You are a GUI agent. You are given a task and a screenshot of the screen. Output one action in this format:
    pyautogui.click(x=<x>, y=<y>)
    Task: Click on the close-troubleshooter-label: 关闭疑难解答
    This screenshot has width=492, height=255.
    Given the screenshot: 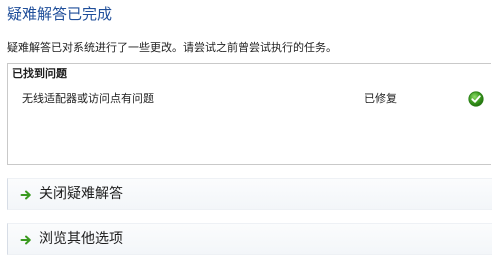 What is the action you would take?
    pyautogui.click(x=81, y=194)
    